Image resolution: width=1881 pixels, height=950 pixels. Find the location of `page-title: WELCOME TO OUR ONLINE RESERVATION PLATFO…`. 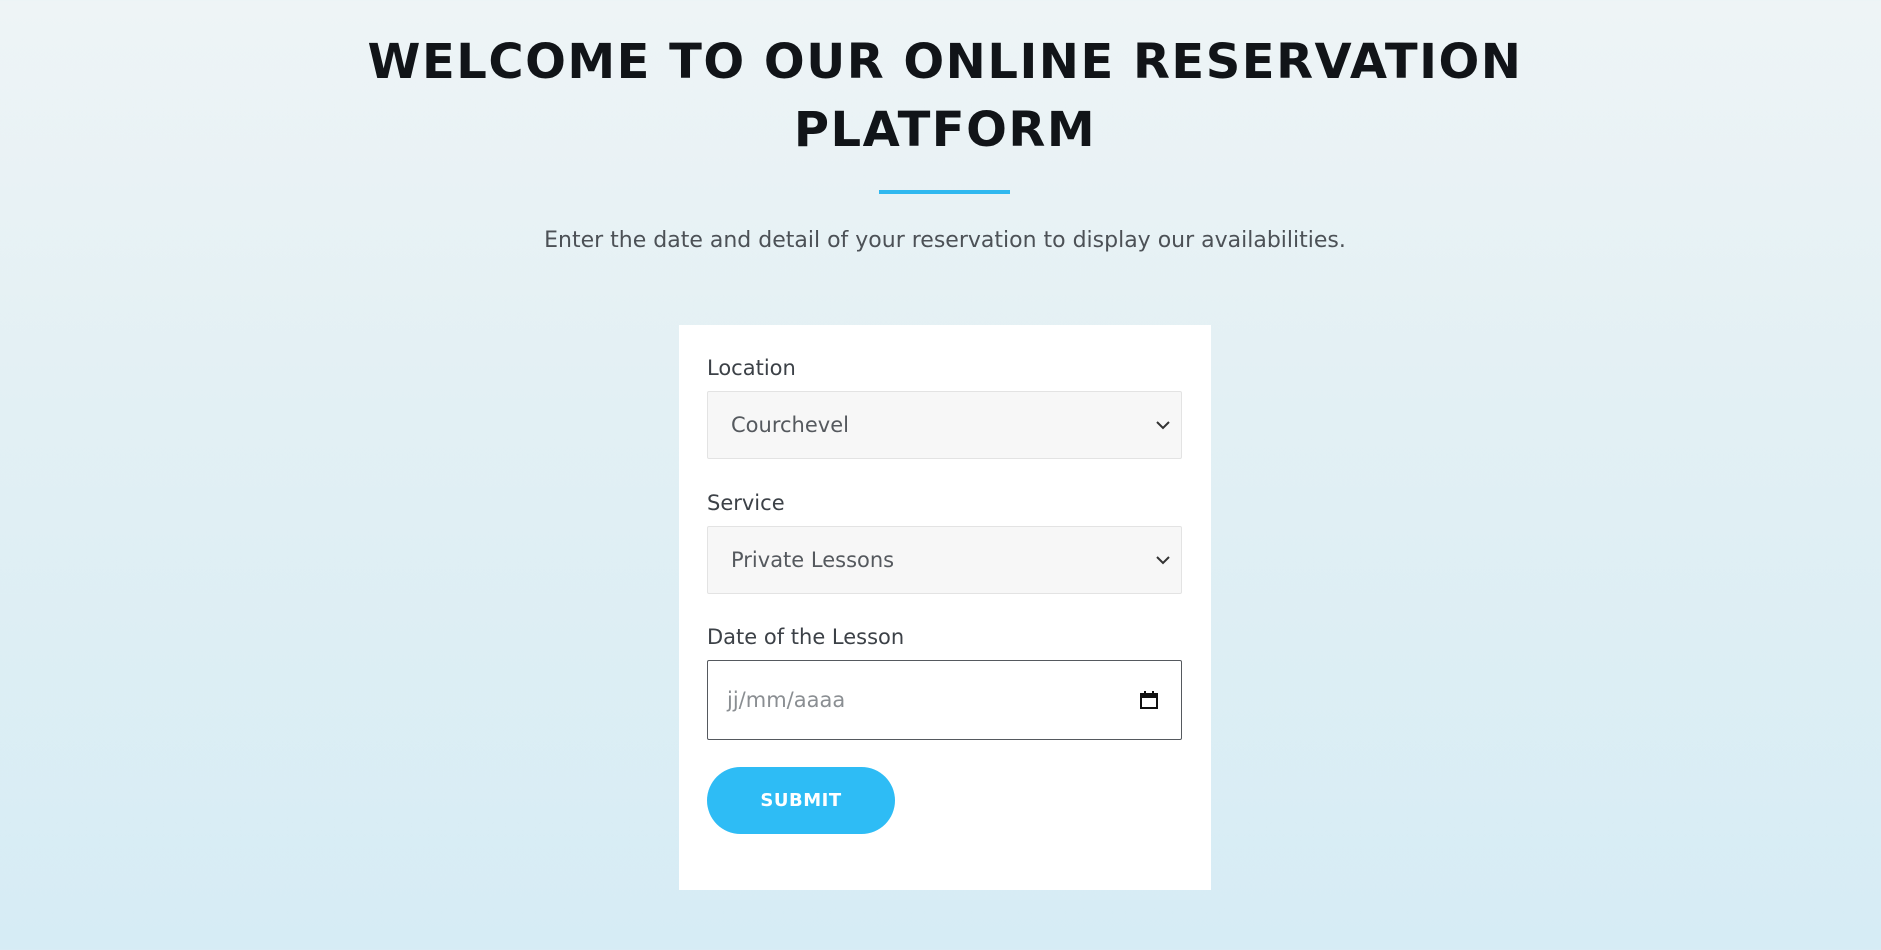

page-title: WELCOME TO OUR ONLINE RESERVATION PLATFO… is located at coordinates (940, 96).